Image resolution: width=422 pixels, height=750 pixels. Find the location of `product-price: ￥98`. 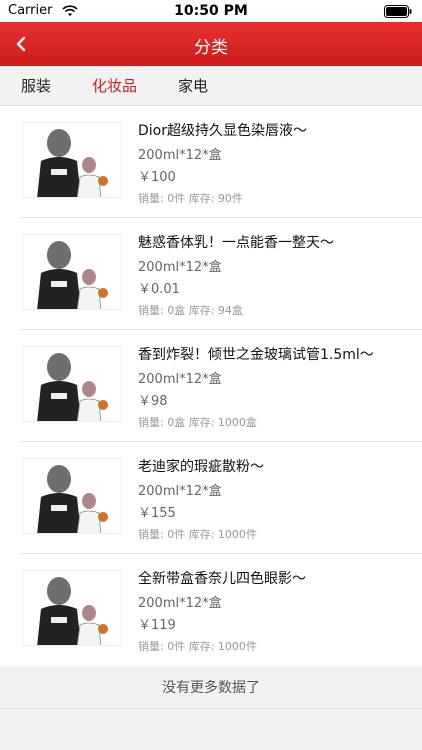

product-price: ￥98 is located at coordinates (153, 401).